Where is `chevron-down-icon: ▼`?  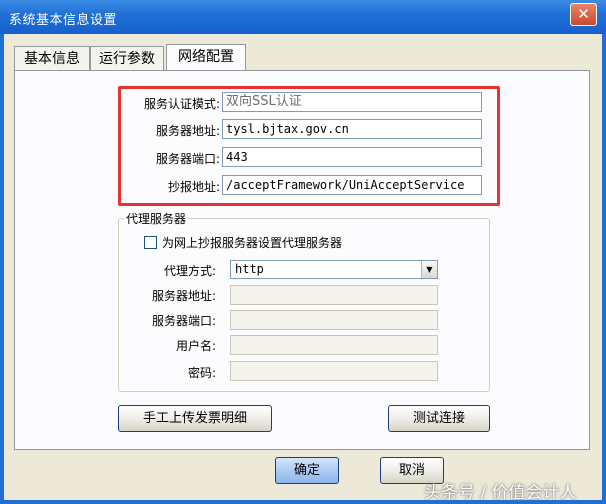
chevron-down-icon: ▼ is located at coordinates (429, 269).